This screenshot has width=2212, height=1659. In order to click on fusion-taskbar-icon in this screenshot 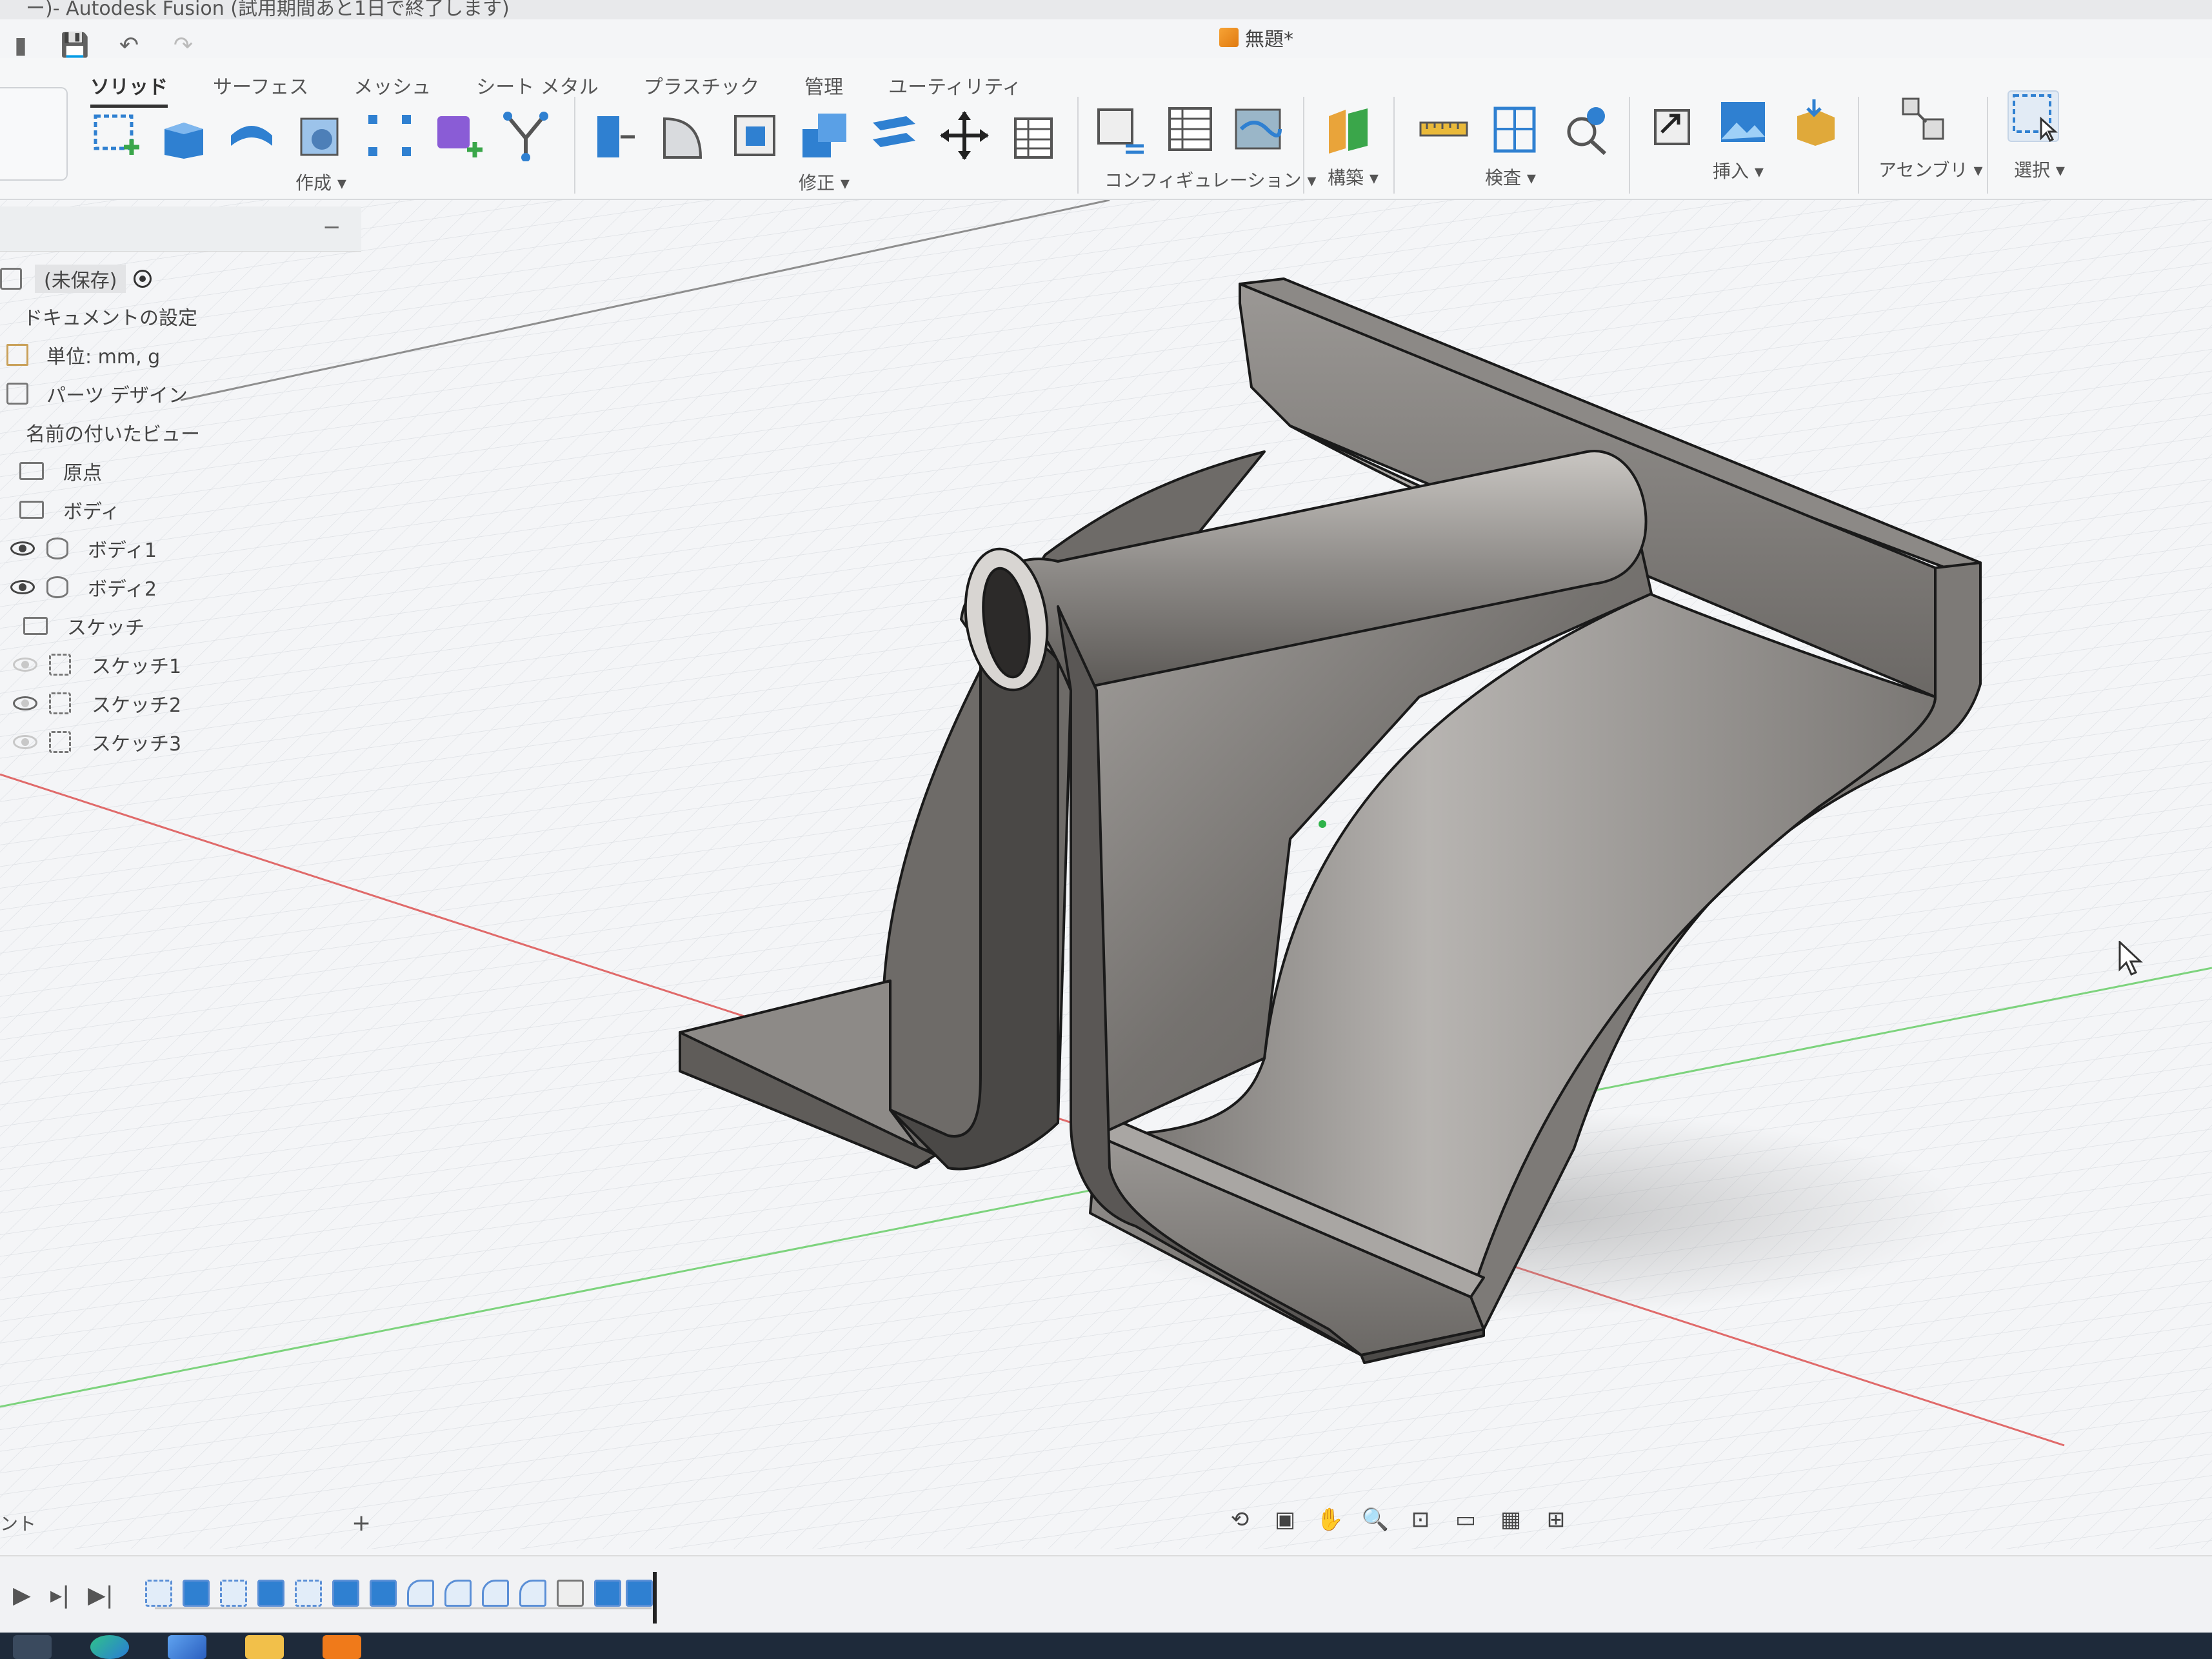, I will do `click(342, 1647)`.